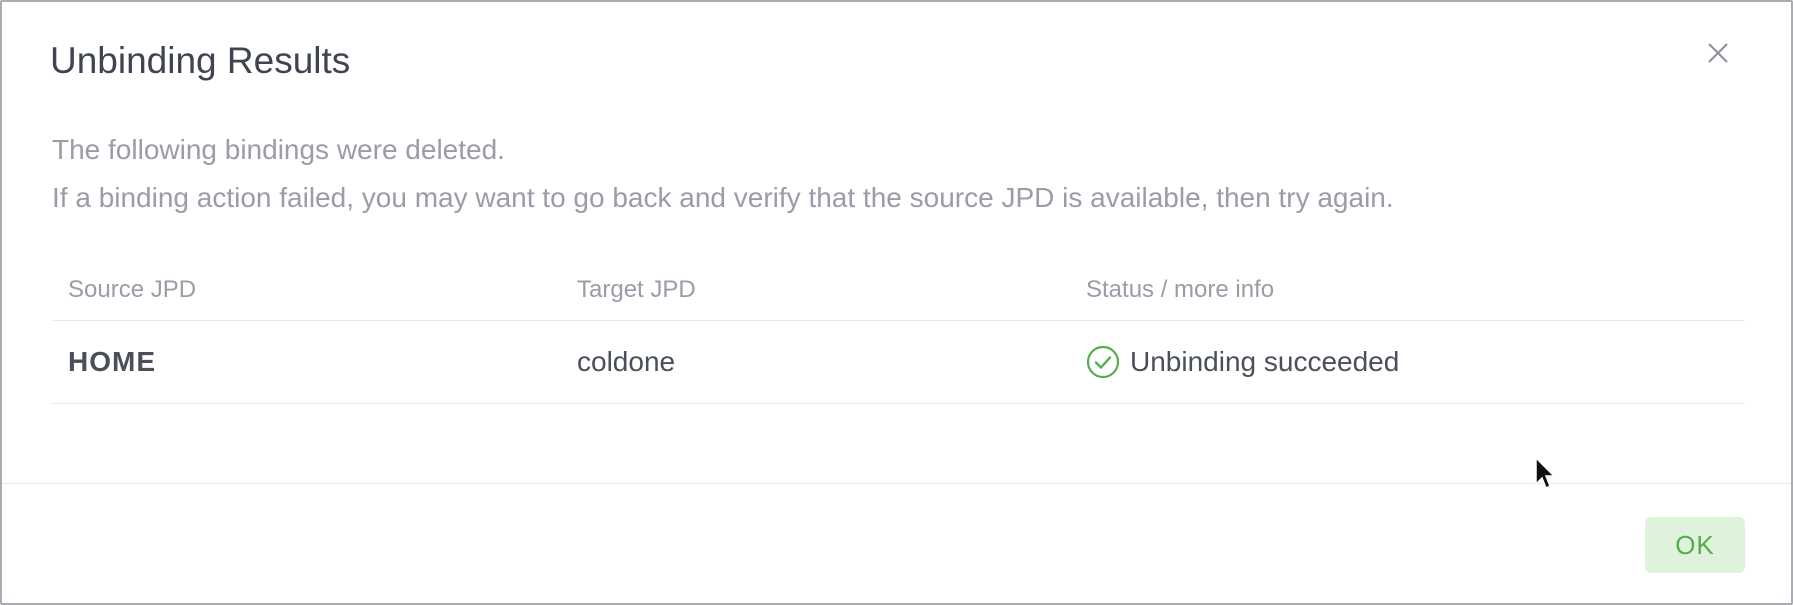 This screenshot has height=605, width=1793. Describe the element at coordinates (1695, 545) in the screenshot. I see `ok-button: OK` at that location.